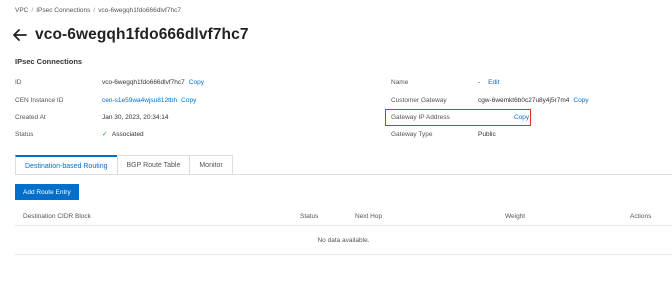  Describe the element at coordinates (343, 241) in the screenshot. I see `table-empty-state: No data available.` at that location.